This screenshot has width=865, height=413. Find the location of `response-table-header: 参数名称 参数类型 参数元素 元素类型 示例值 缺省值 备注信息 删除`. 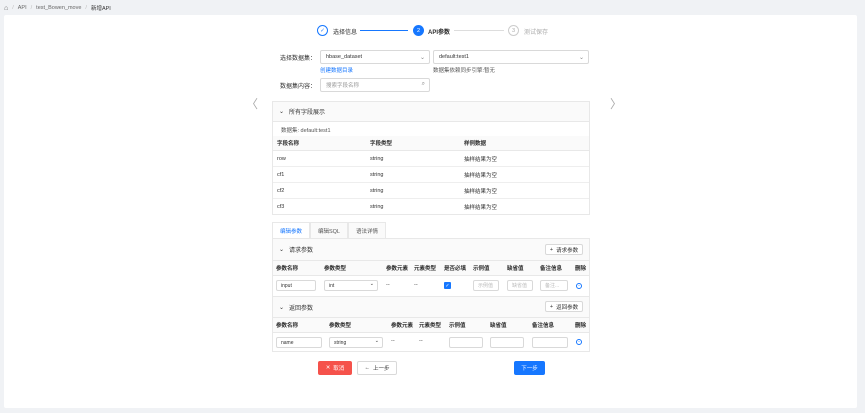

response-table-header: 参数名称 参数类型 参数元素 元素类型 示例值 缺省值 备注信息 删除 is located at coordinates (431, 325).